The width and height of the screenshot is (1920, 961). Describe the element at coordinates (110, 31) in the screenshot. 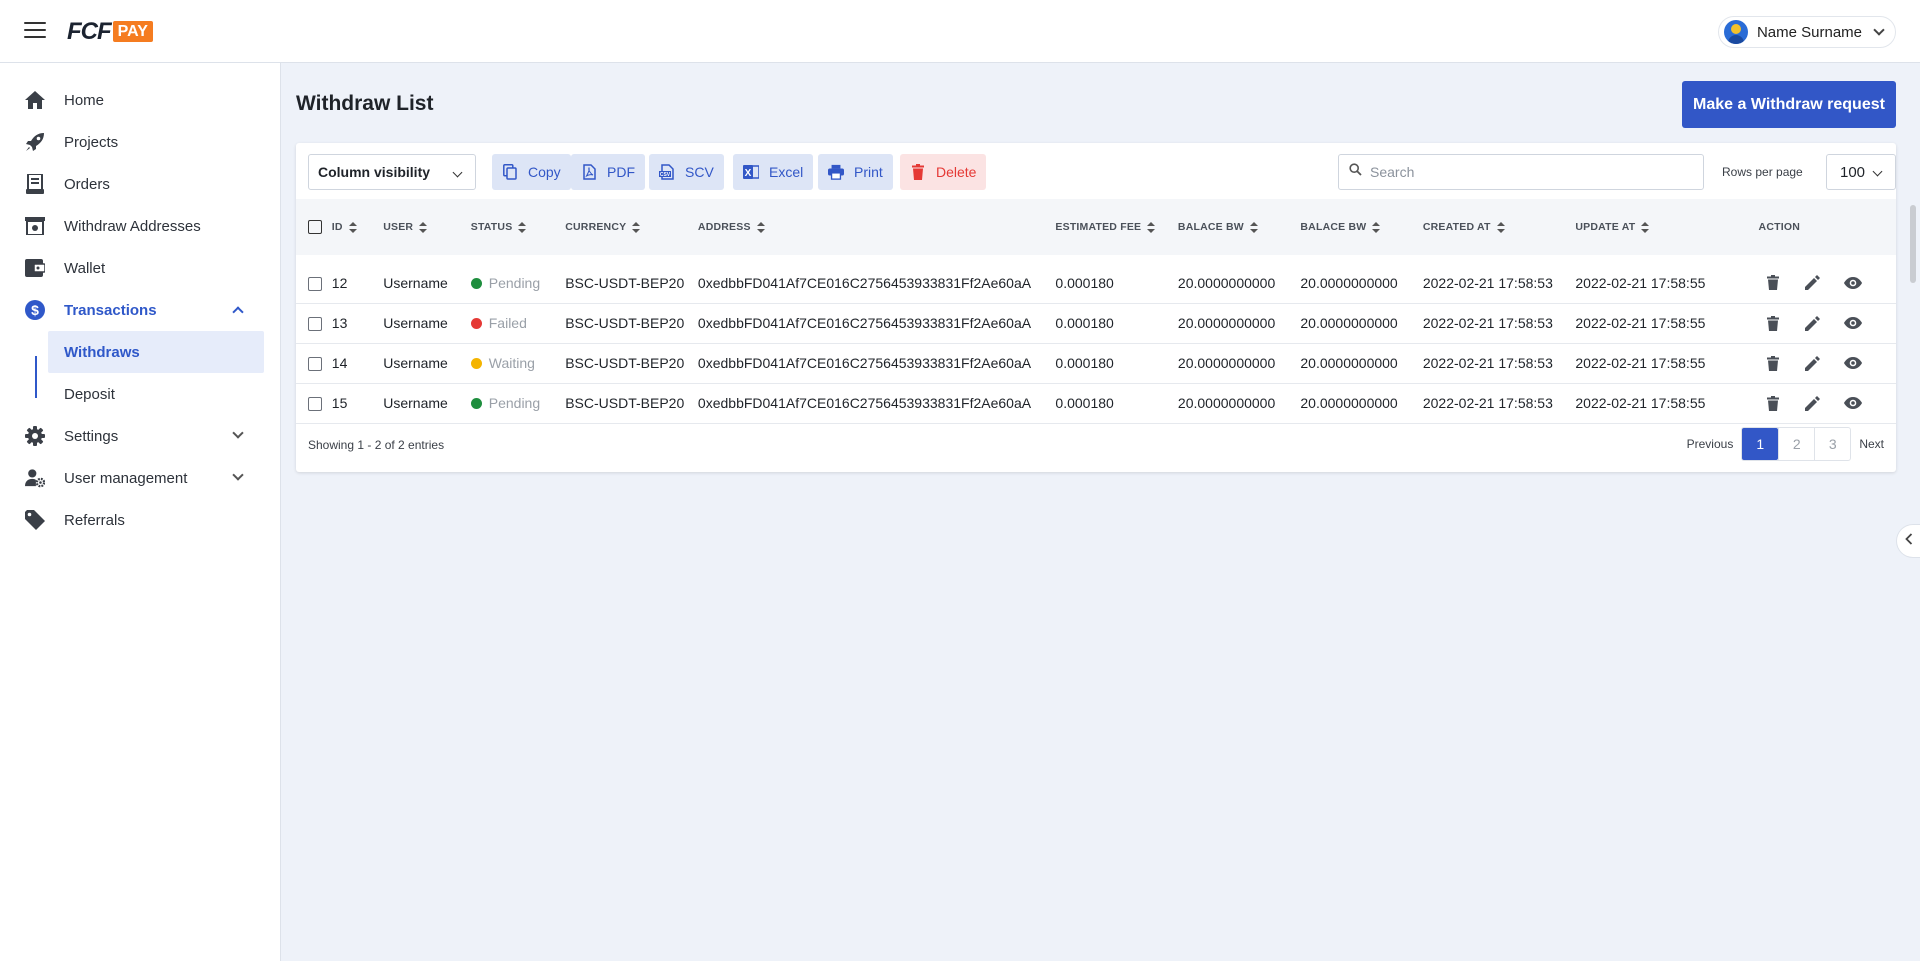

I see `logo: FCF PAY` at that location.